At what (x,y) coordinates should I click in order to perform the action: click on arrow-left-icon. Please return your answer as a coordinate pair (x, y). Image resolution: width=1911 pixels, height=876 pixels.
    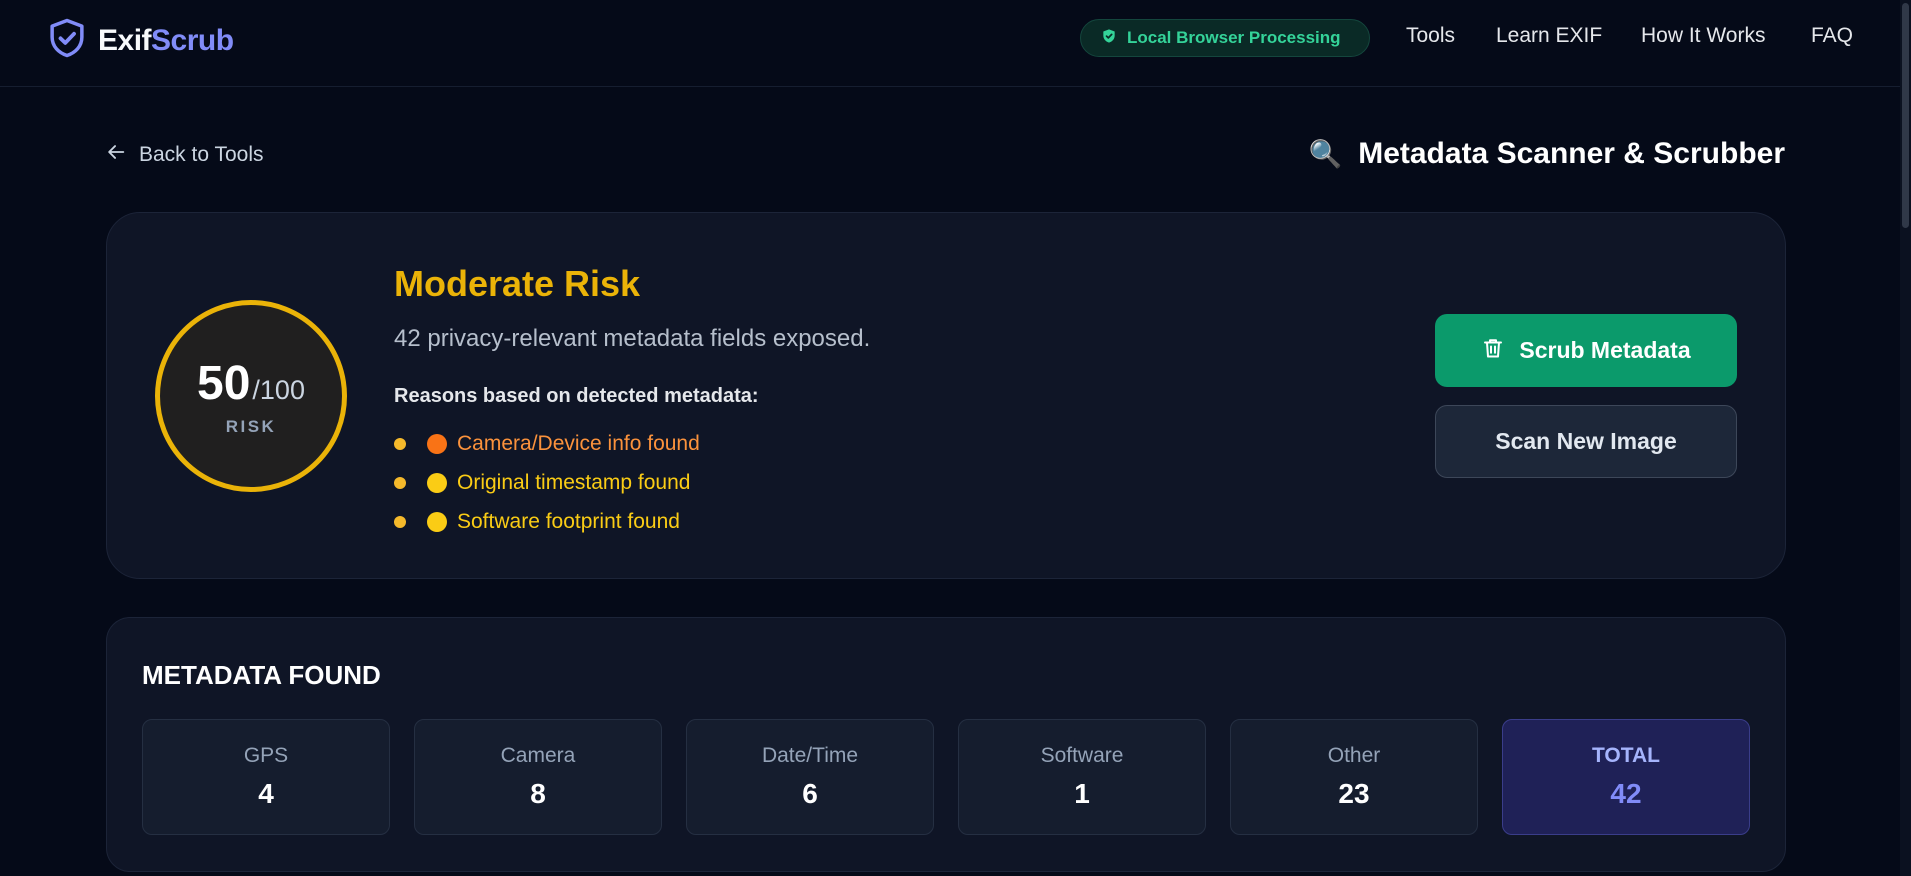
    Looking at the image, I should click on (116, 155).